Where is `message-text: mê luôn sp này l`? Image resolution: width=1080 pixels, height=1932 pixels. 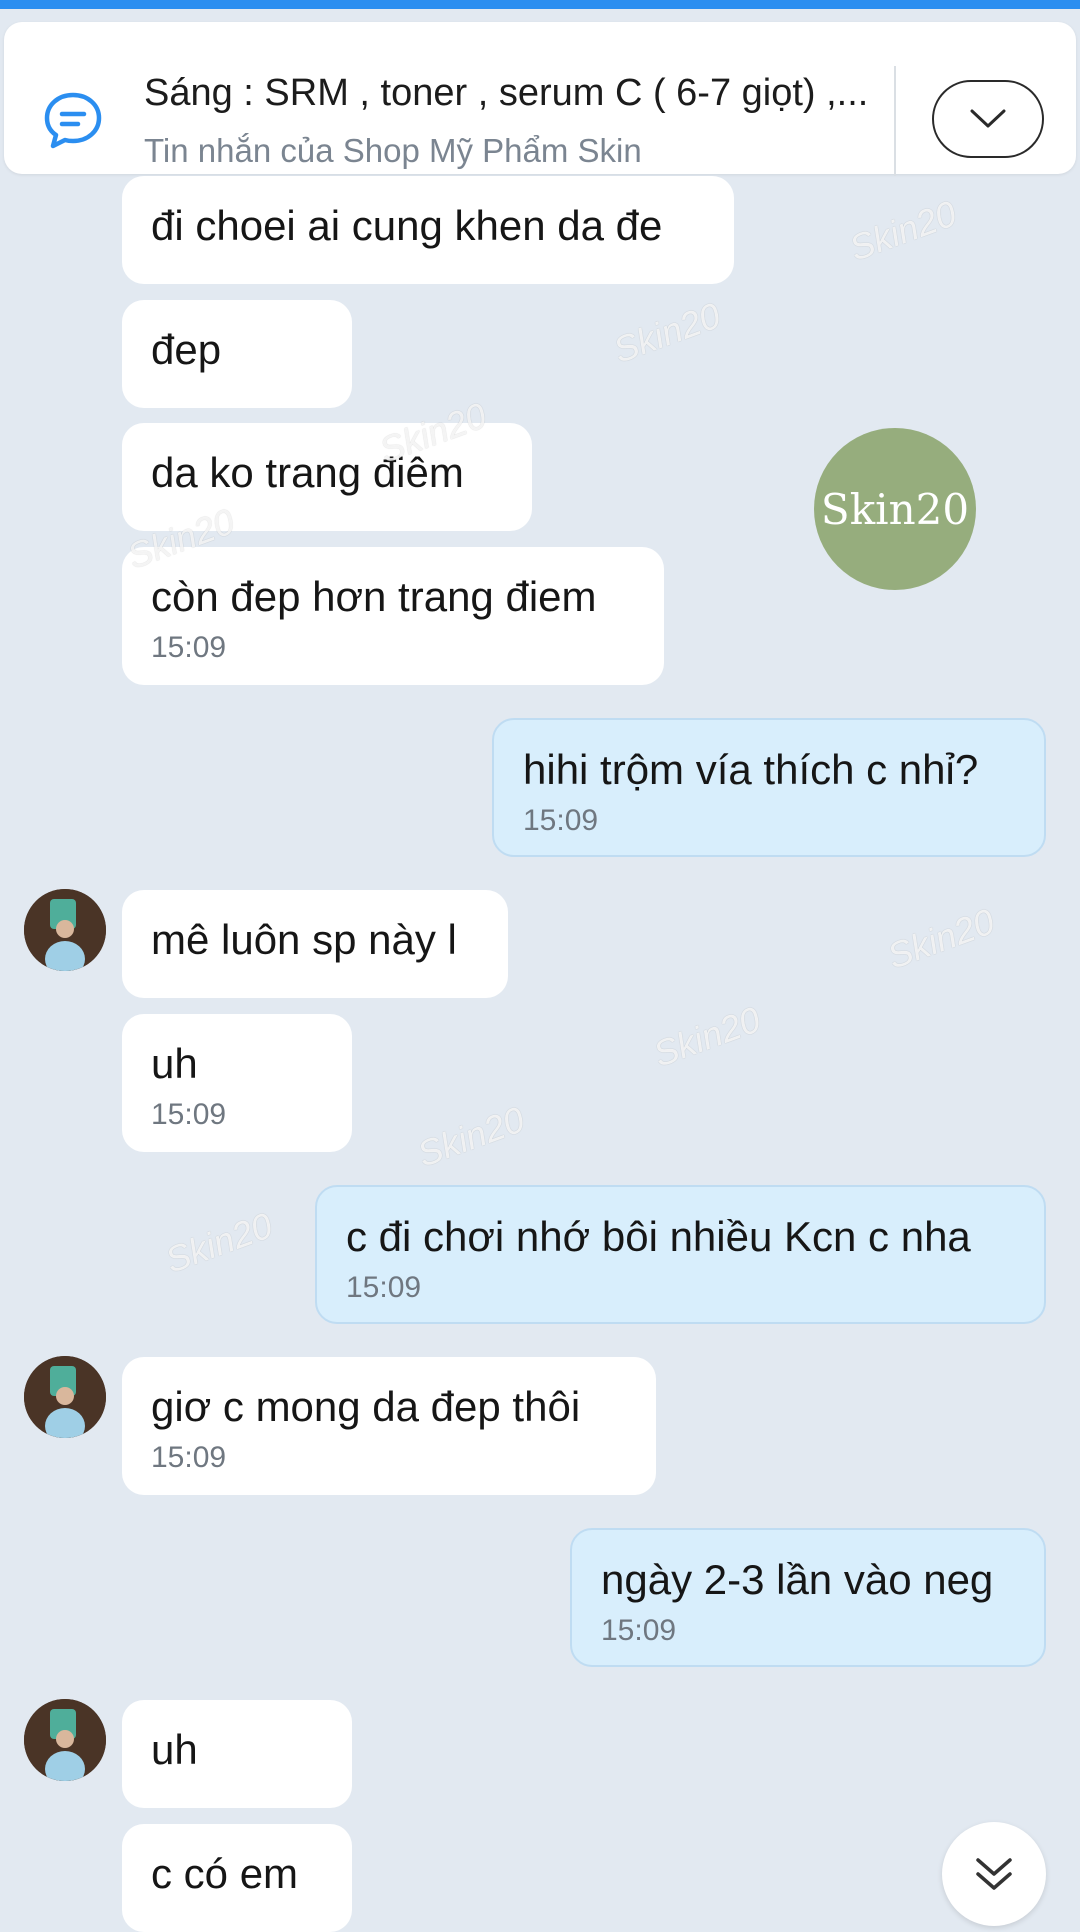
message-text: mê luôn sp này l is located at coordinates (304, 939).